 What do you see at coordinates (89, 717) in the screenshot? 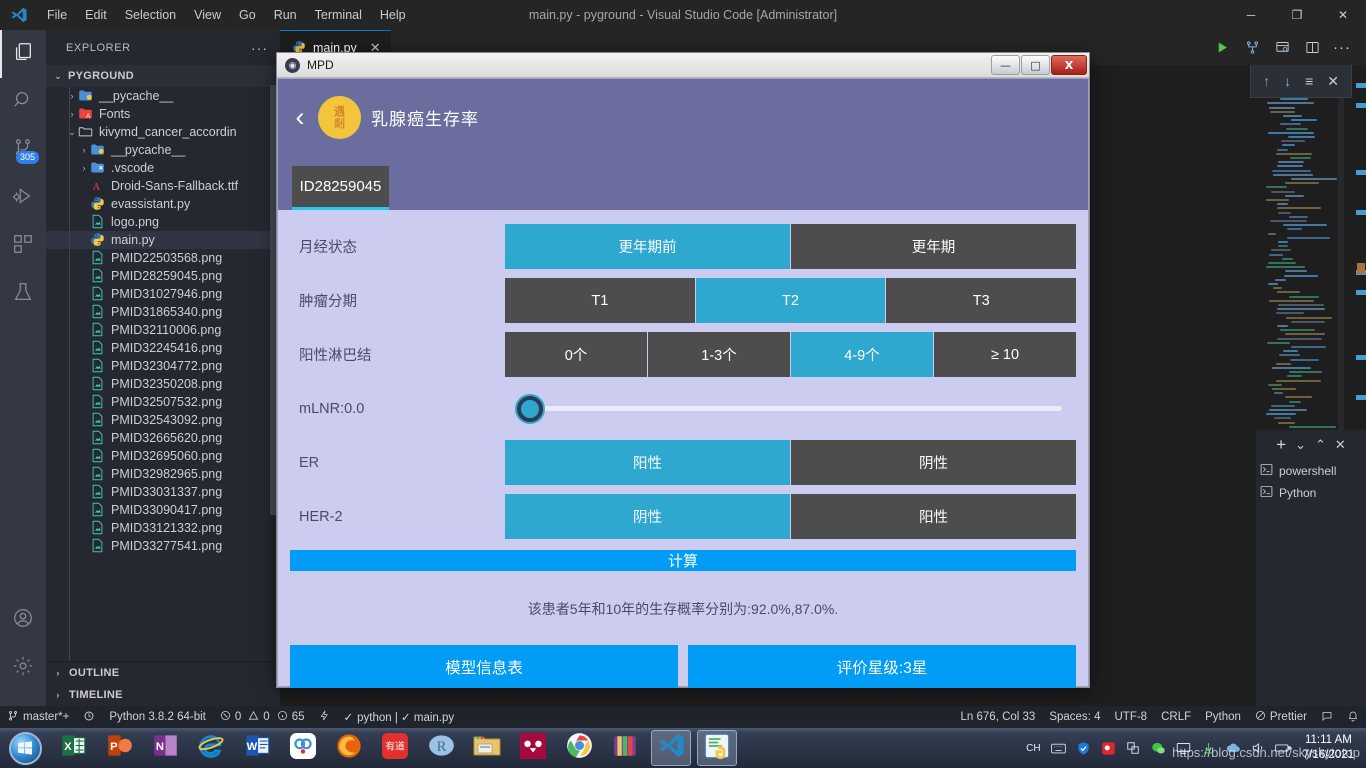
I see `status-sync-button` at bounding box center [89, 717].